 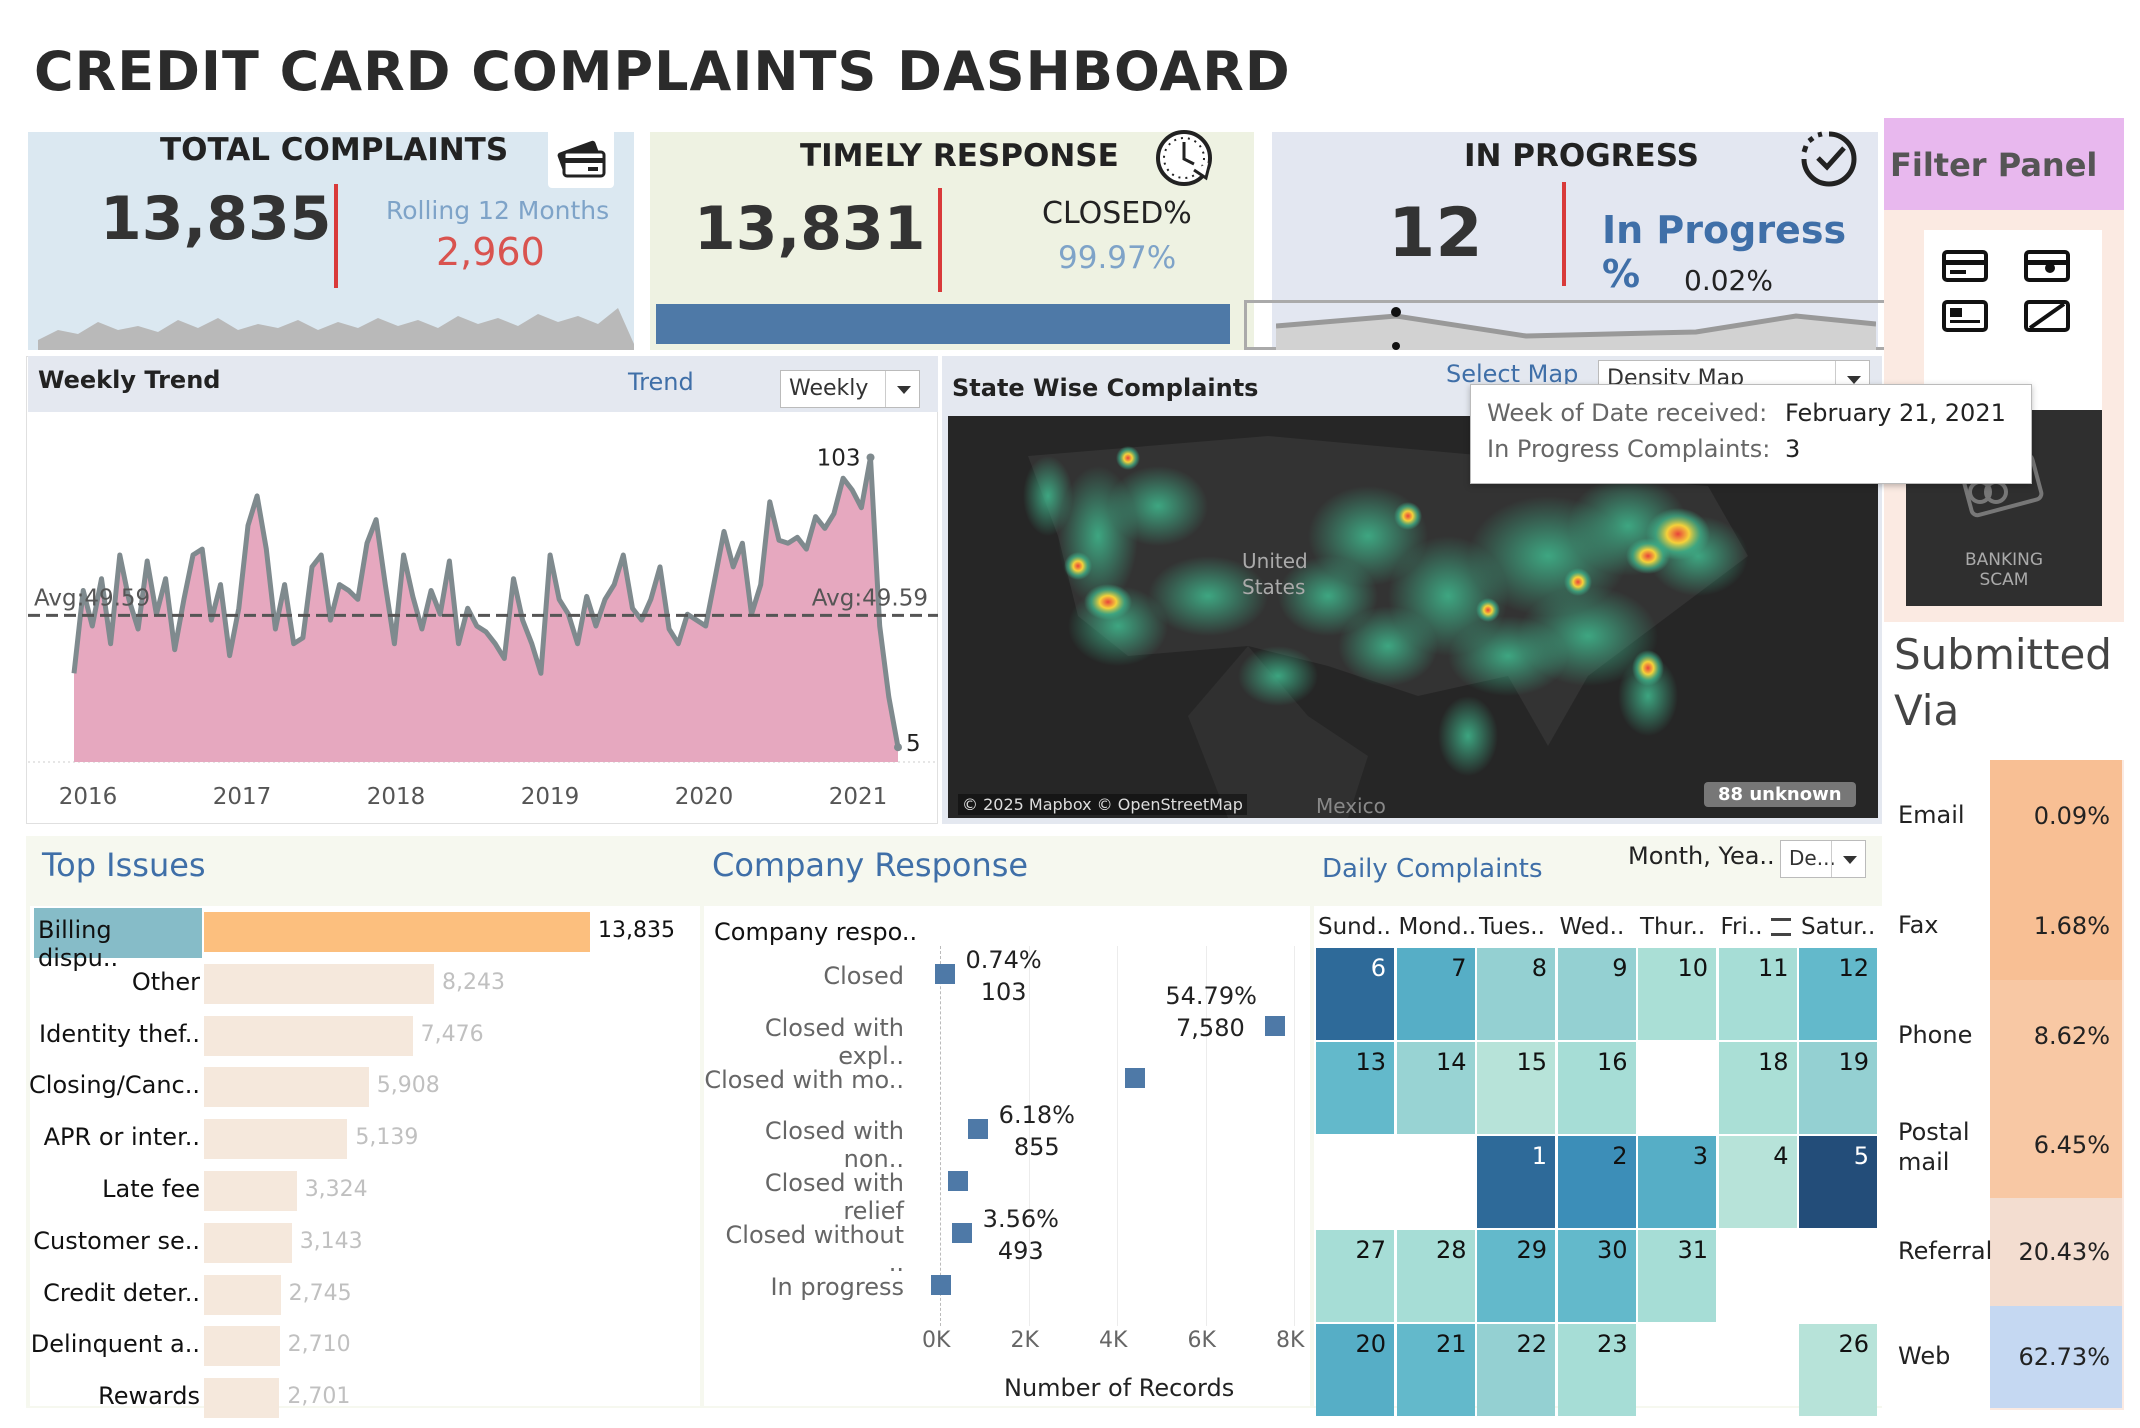 What do you see at coordinates (1581, 156) in the screenshot?
I see `kpi-progress-title: IN PROGRESS` at bounding box center [1581, 156].